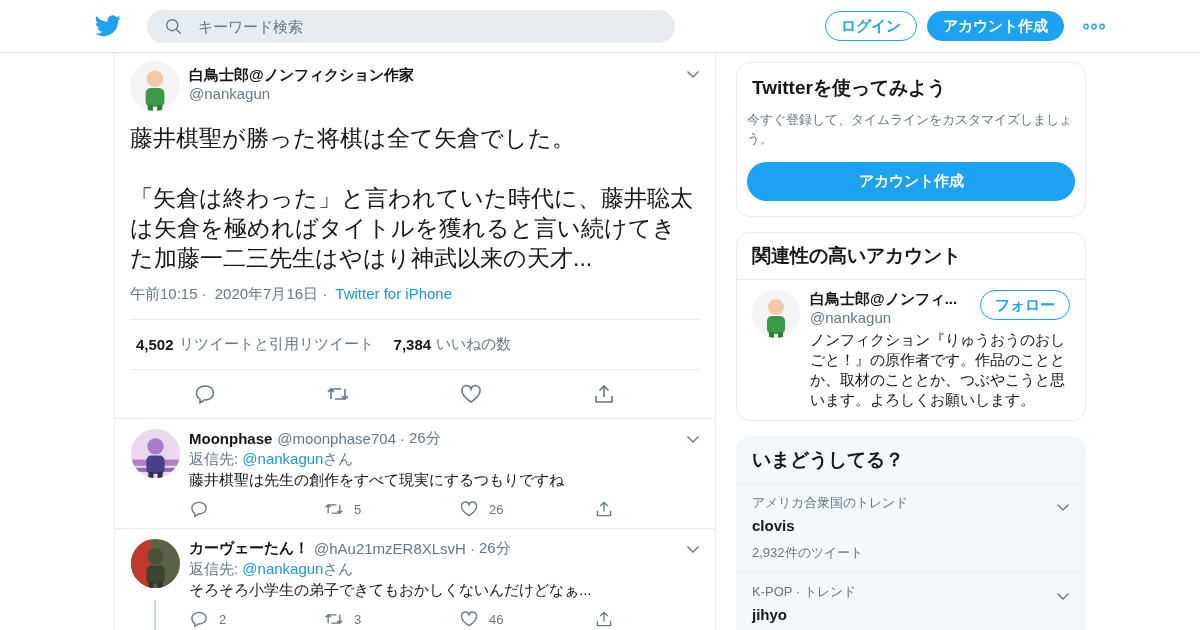 The image size is (1200, 630). I want to click on like-count: 46, so click(496, 619).